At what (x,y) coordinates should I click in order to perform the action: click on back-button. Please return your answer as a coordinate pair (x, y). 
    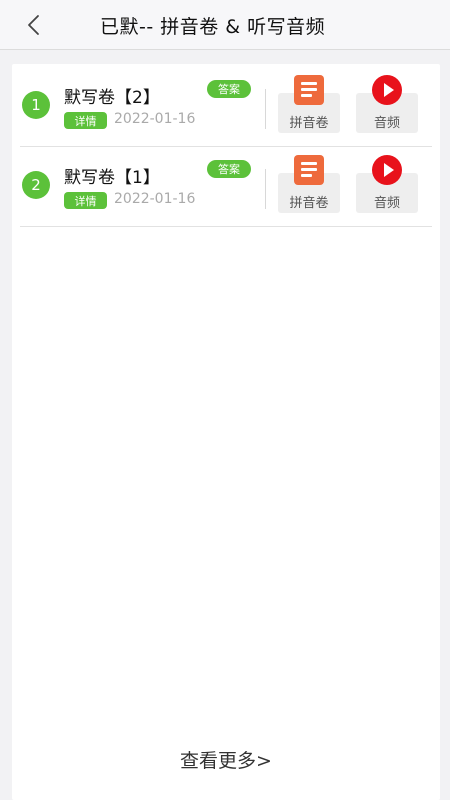
    Looking at the image, I should click on (33, 25).